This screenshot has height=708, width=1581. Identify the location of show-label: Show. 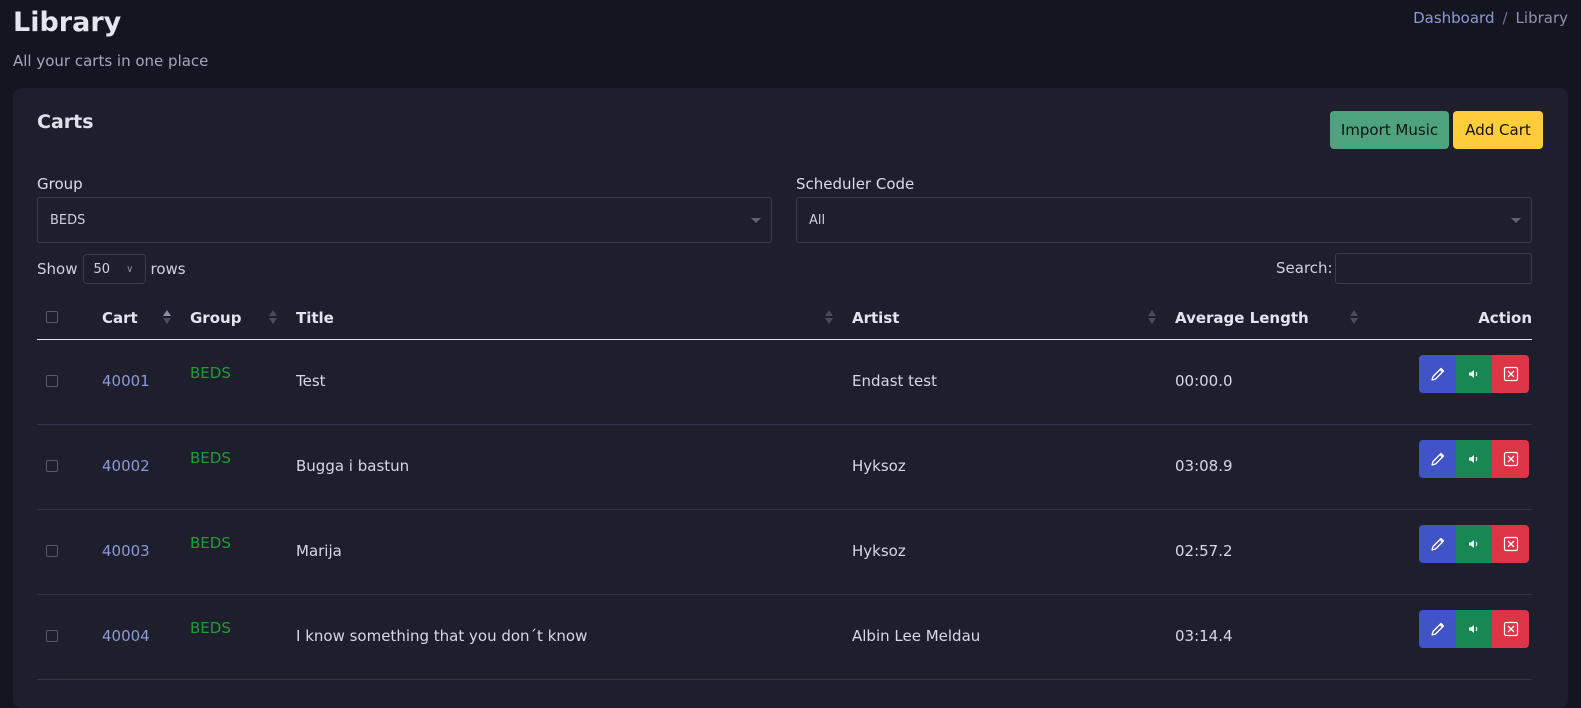
(57, 269).